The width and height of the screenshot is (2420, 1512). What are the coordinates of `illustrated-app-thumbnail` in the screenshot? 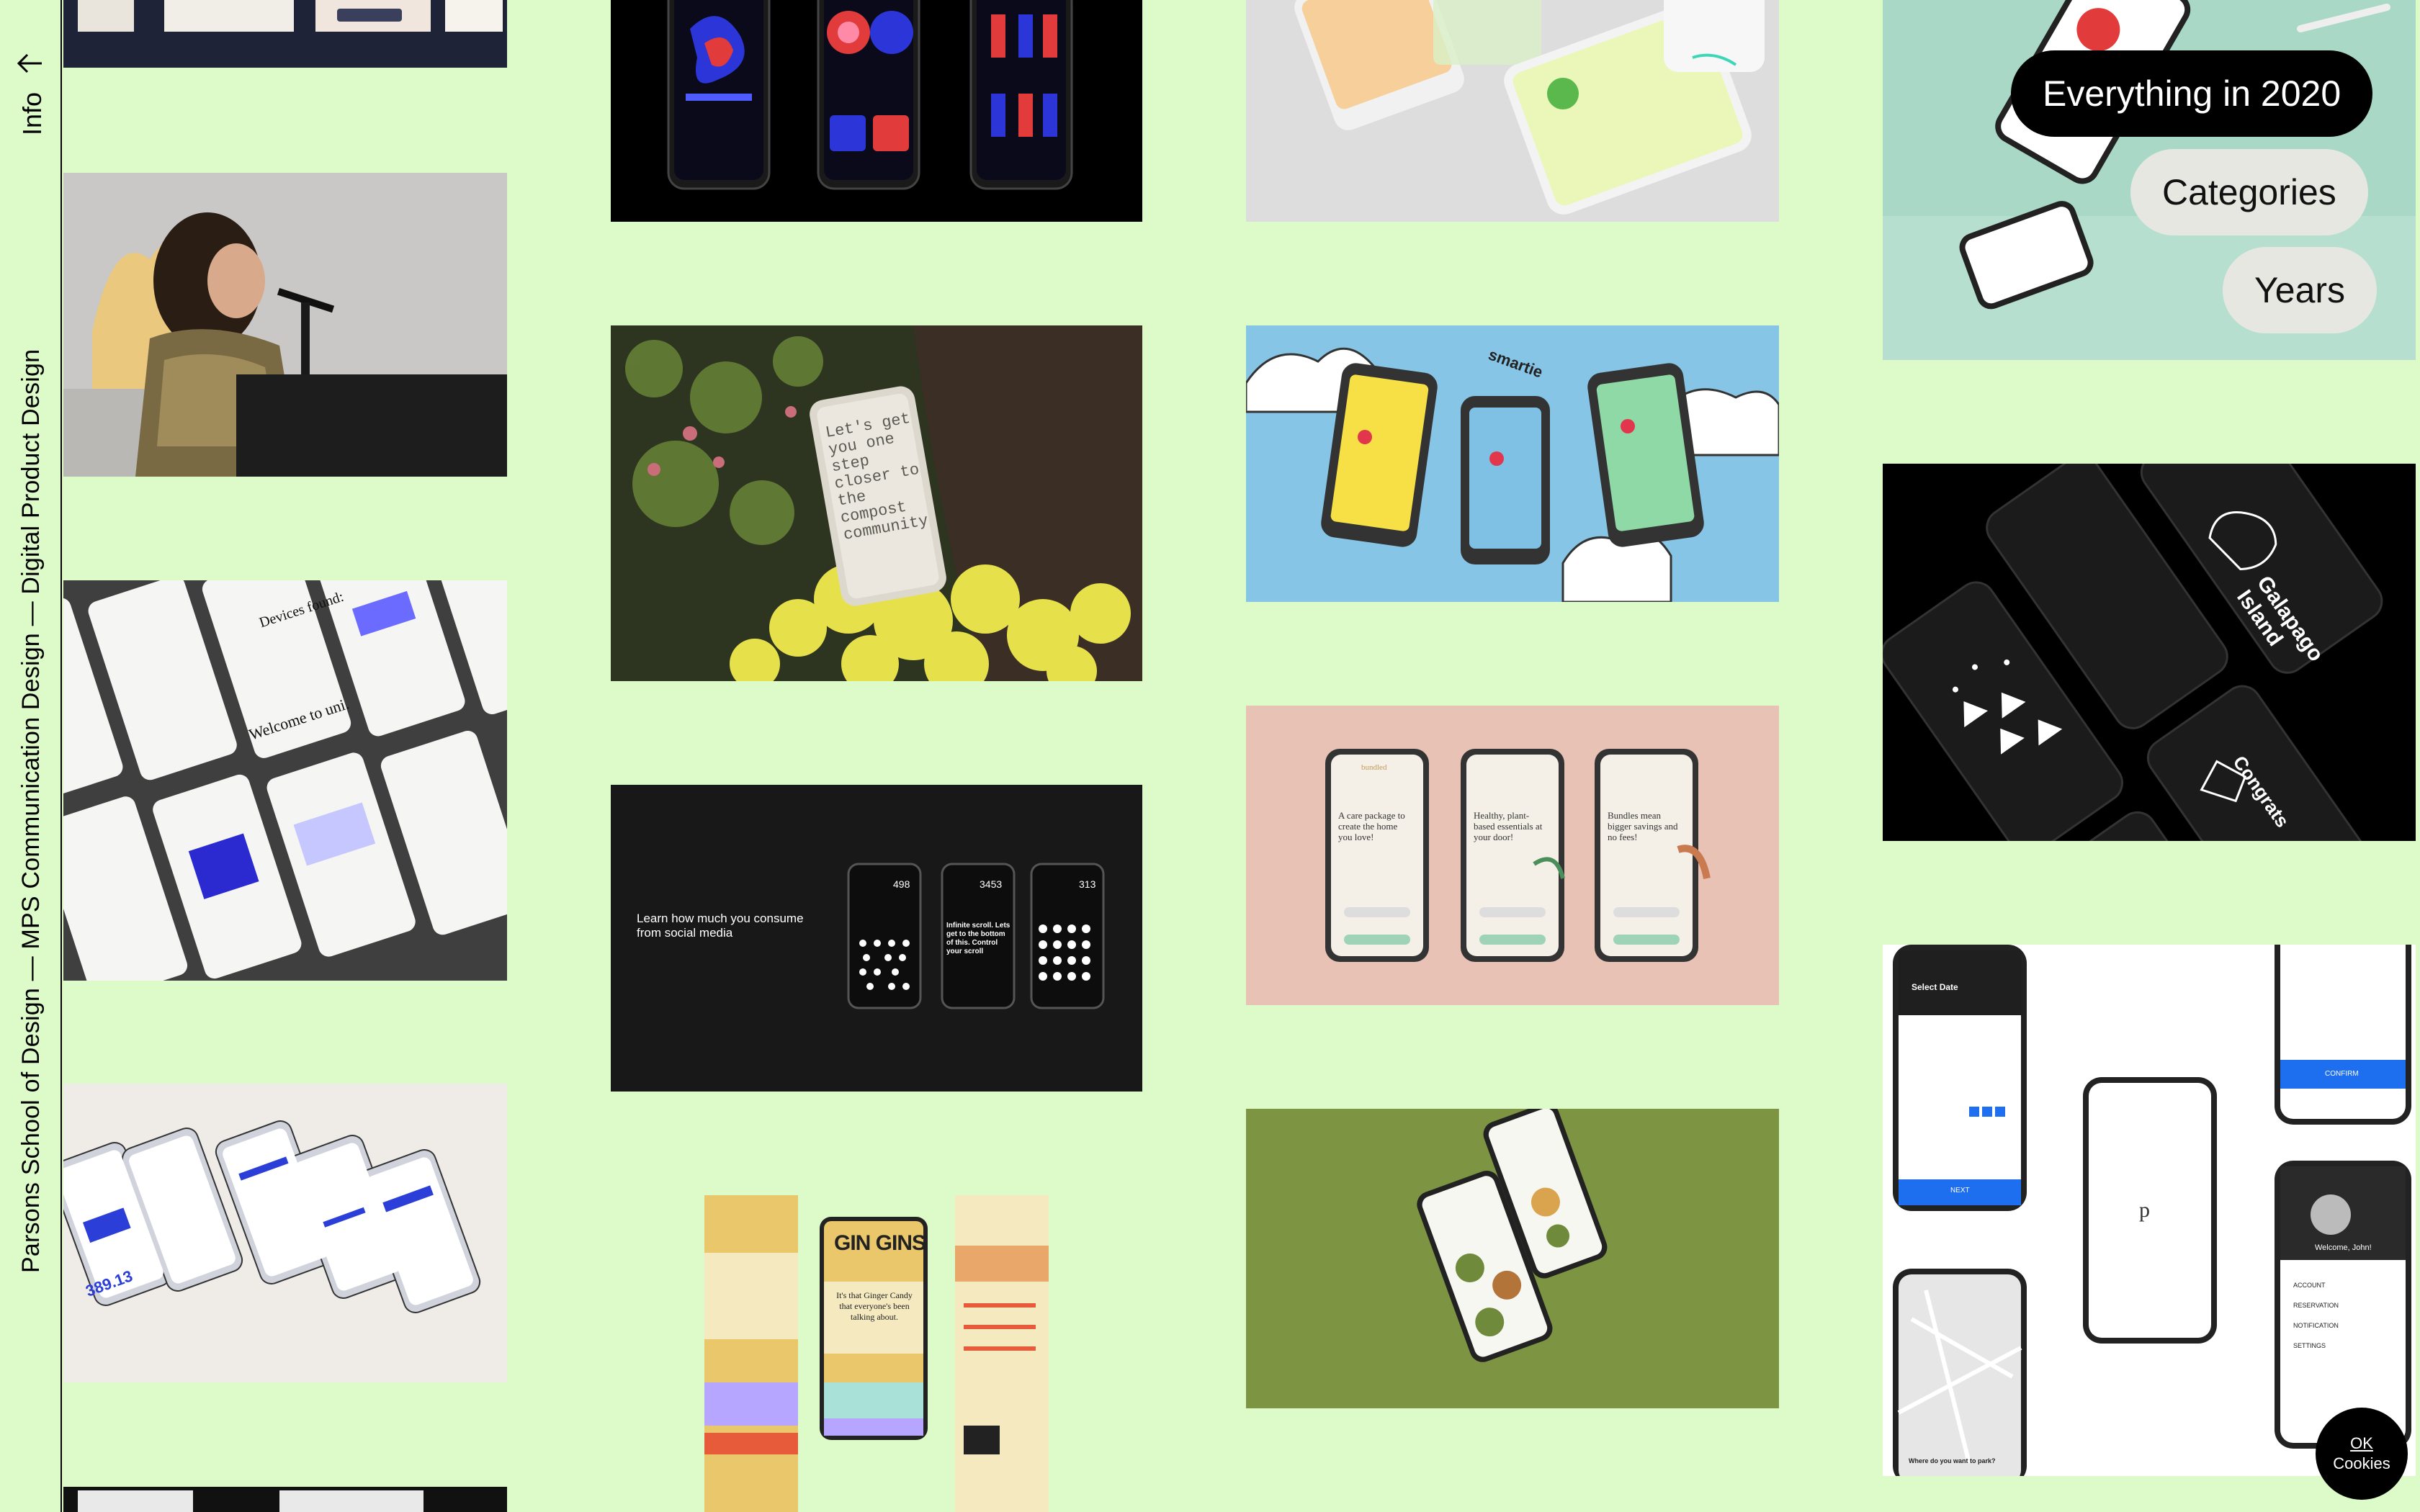 It's located at (877, 111).